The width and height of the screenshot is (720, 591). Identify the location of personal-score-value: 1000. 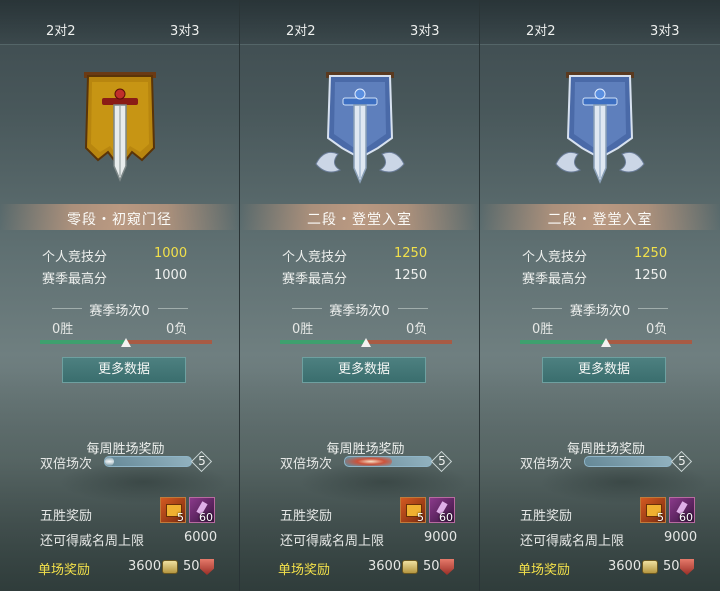
(171, 253).